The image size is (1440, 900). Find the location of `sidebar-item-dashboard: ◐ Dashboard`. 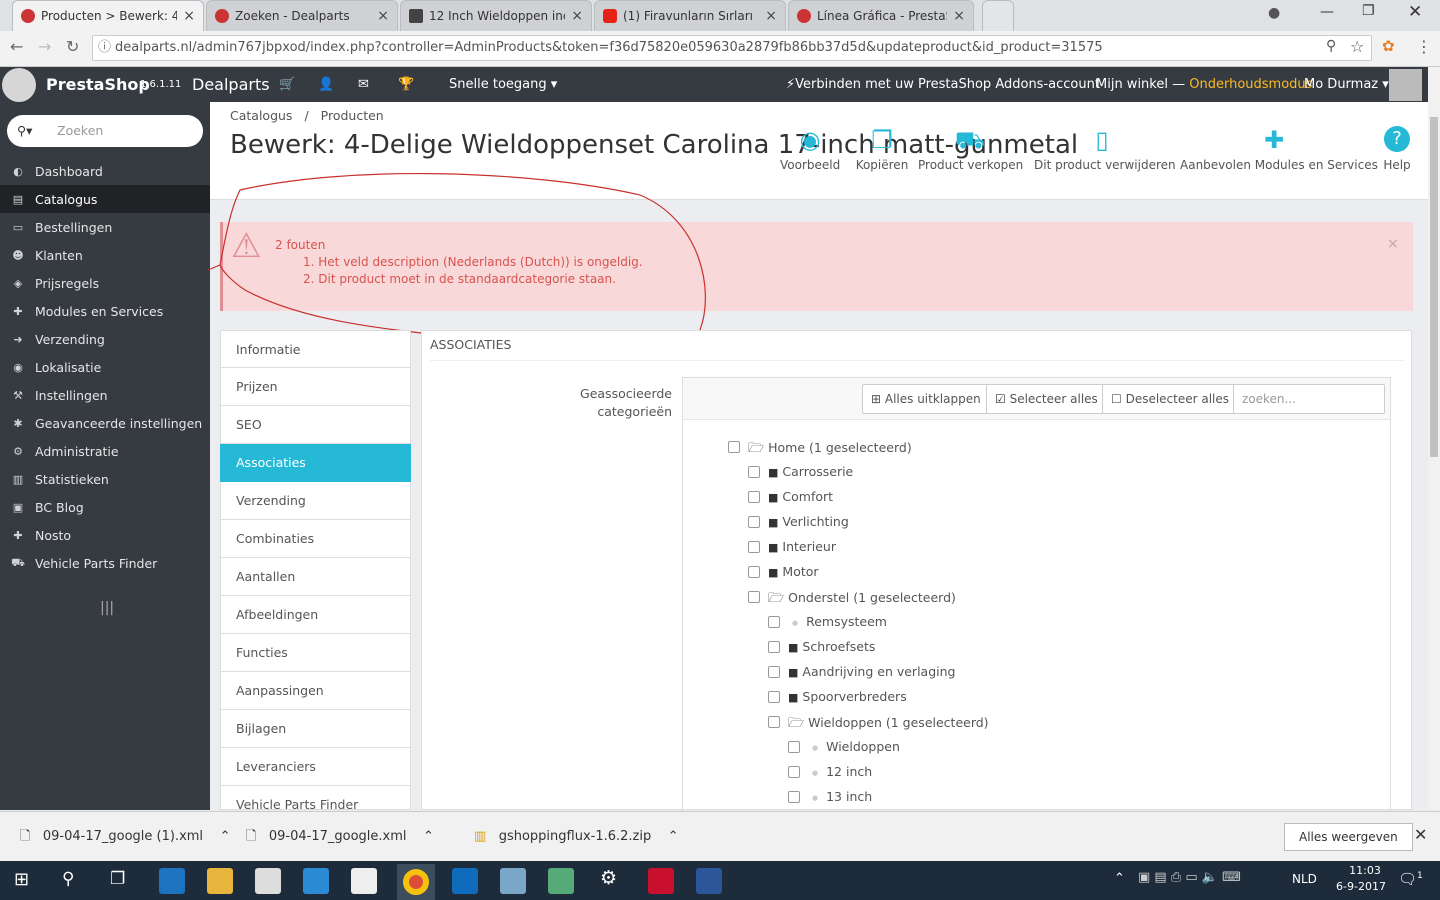

sidebar-item-dashboard: ◐ Dashboard is located at coordinates (105, 171).